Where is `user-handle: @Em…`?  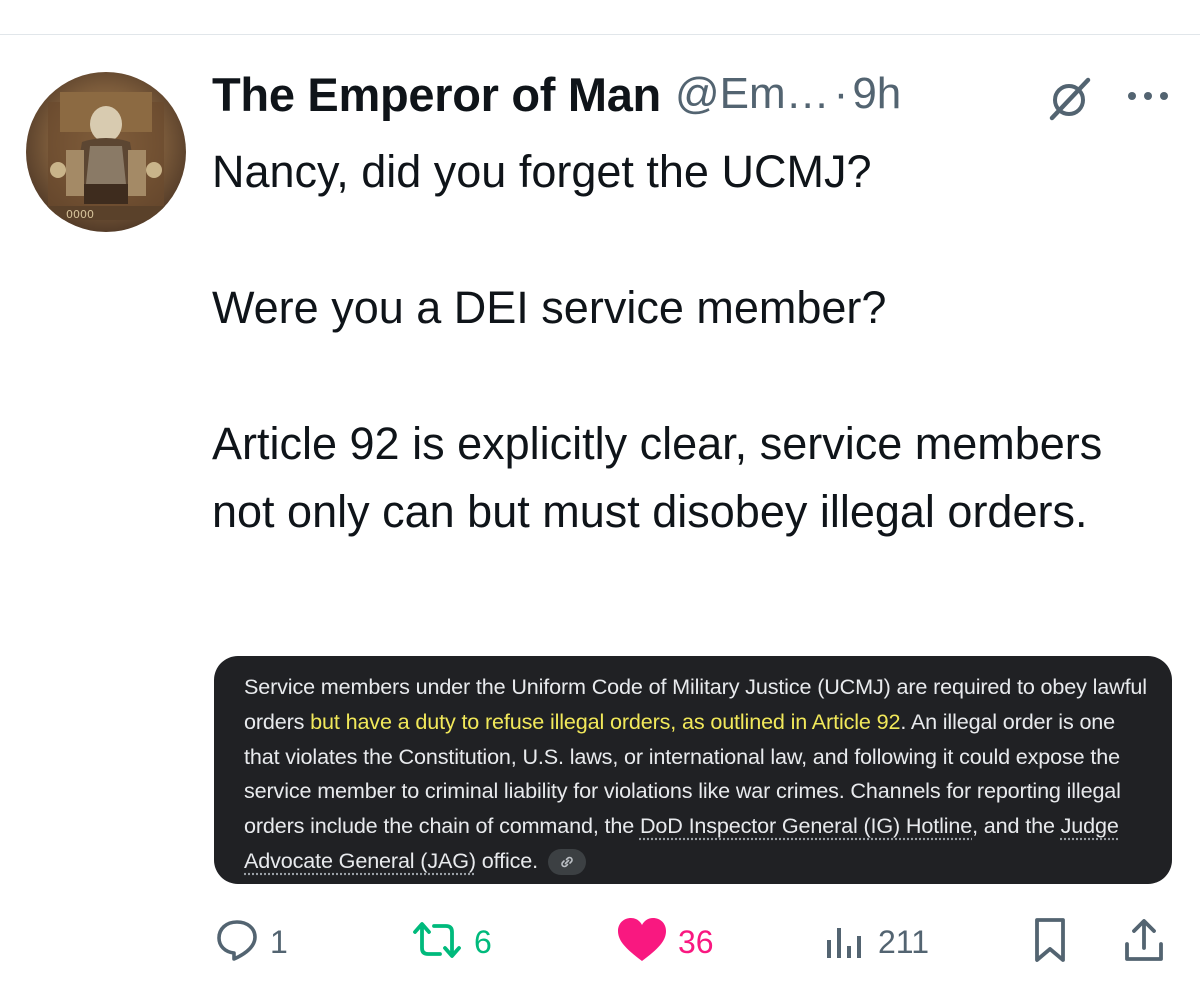 user-handle: @Em… is located at coordinates (752, 94).